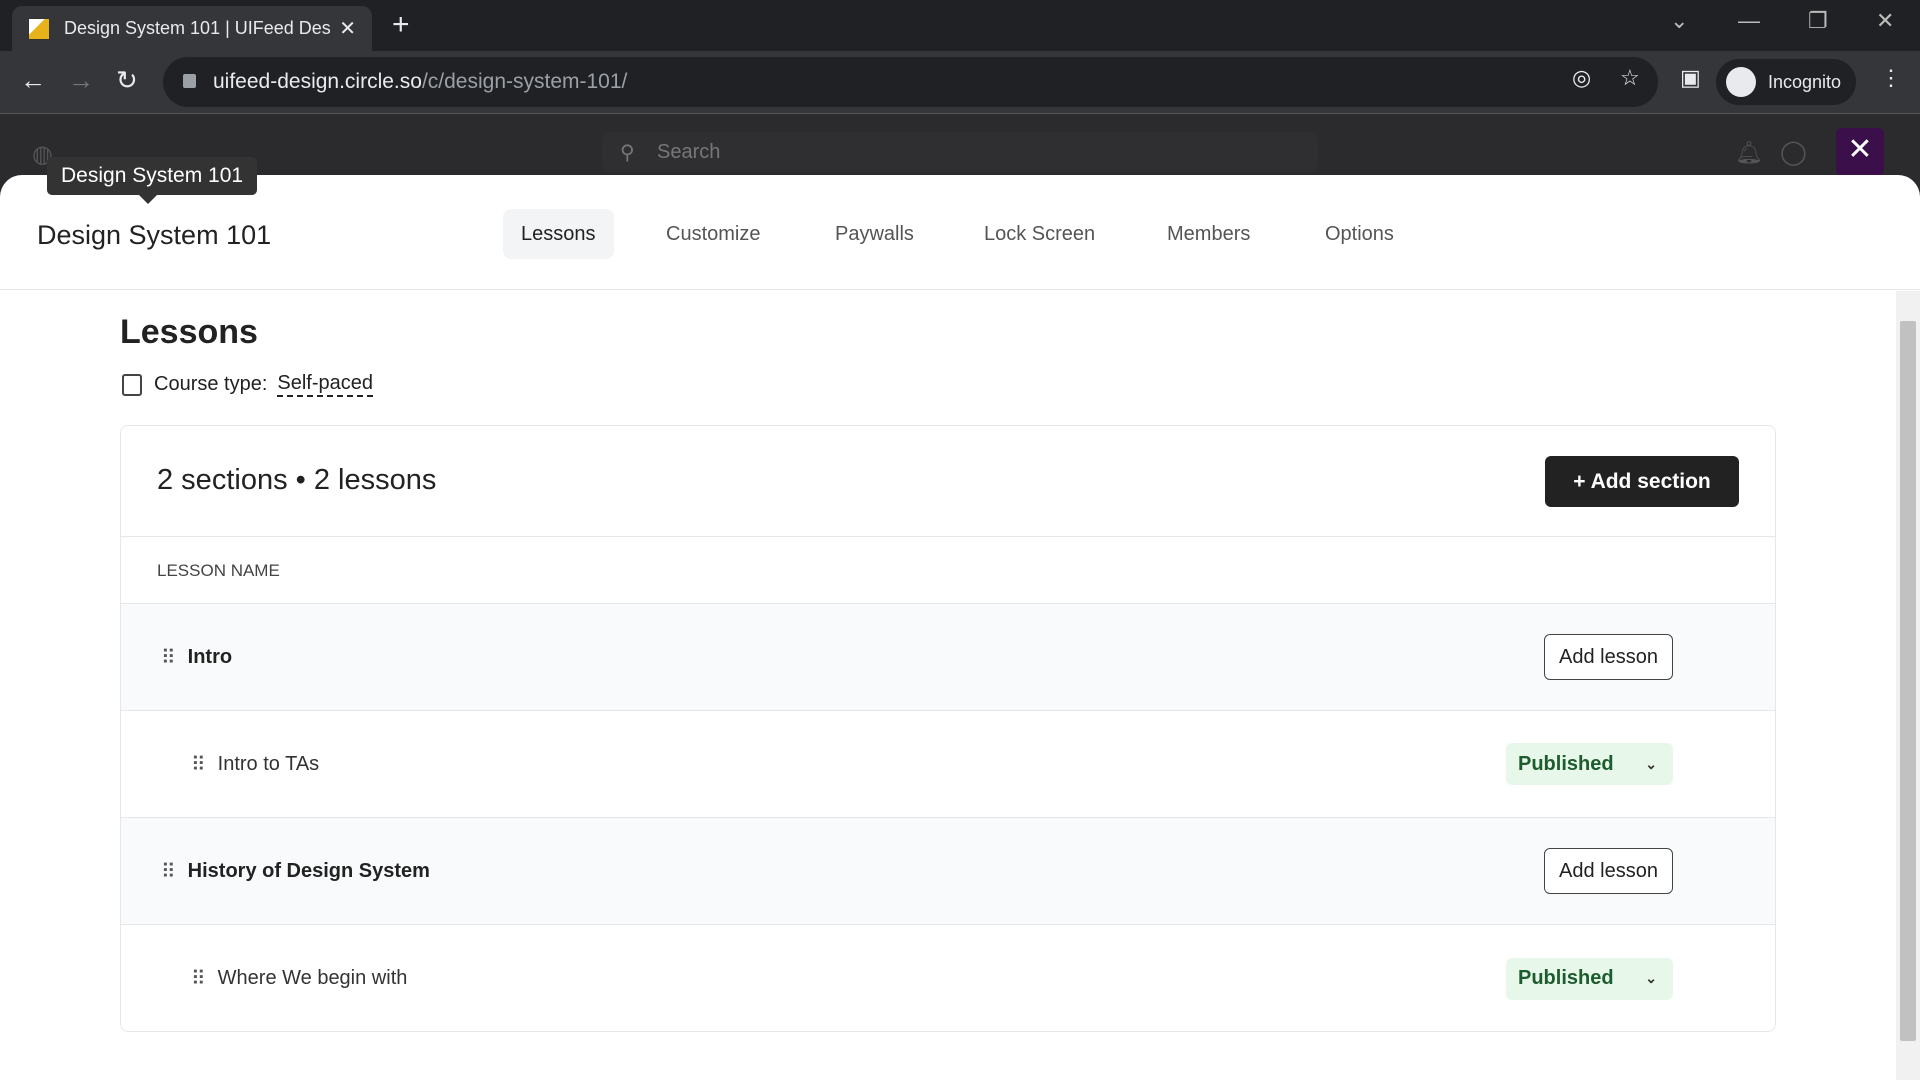  Describe the element at coordinates (948, 570) in the screenshot. I see `column-header-lesson-name: LESSON NAME` at that location.